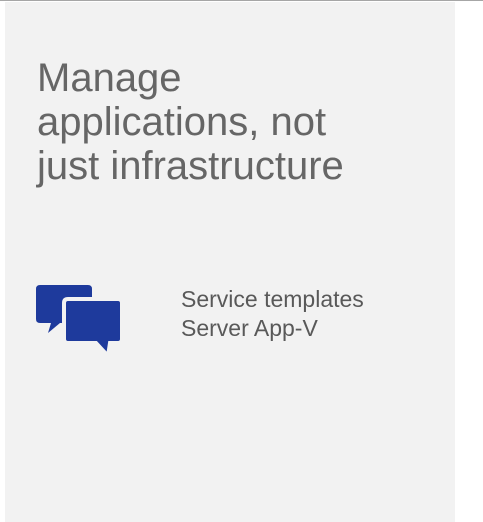  Describe the element at coordinates (241, 0) in the screenshot. I see `top-divider` at that location.